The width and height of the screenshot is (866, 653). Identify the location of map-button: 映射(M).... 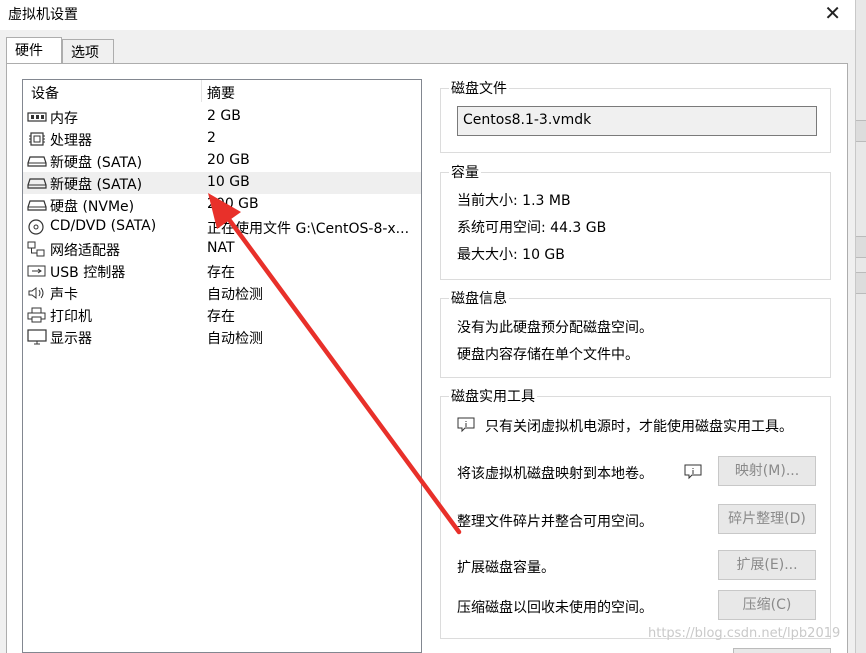
(767, 471).